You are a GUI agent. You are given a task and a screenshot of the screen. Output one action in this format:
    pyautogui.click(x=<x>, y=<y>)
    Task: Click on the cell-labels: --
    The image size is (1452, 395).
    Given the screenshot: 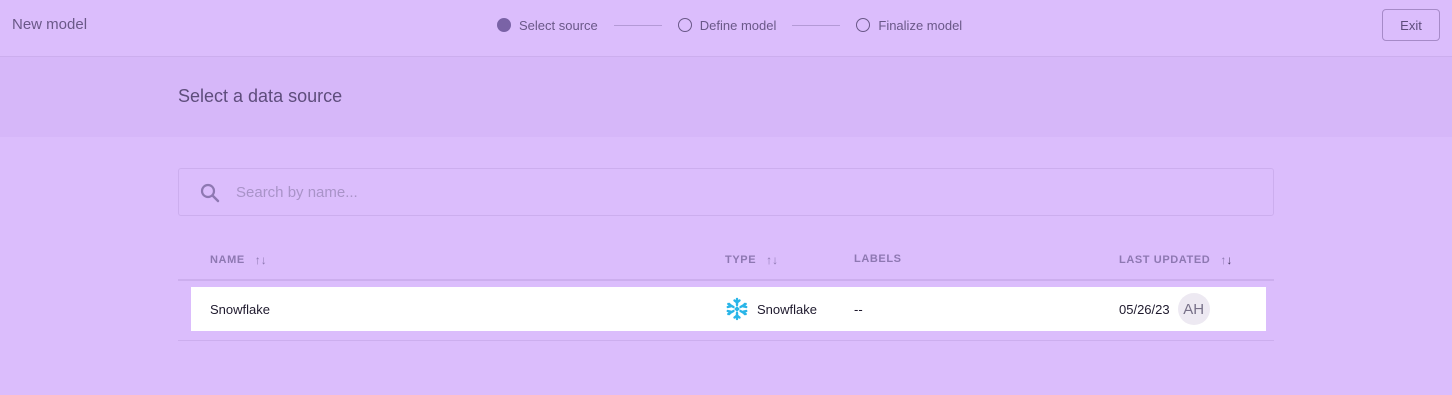 What is the action you would take?
    pyautogui.click(x=858, y=309)
    